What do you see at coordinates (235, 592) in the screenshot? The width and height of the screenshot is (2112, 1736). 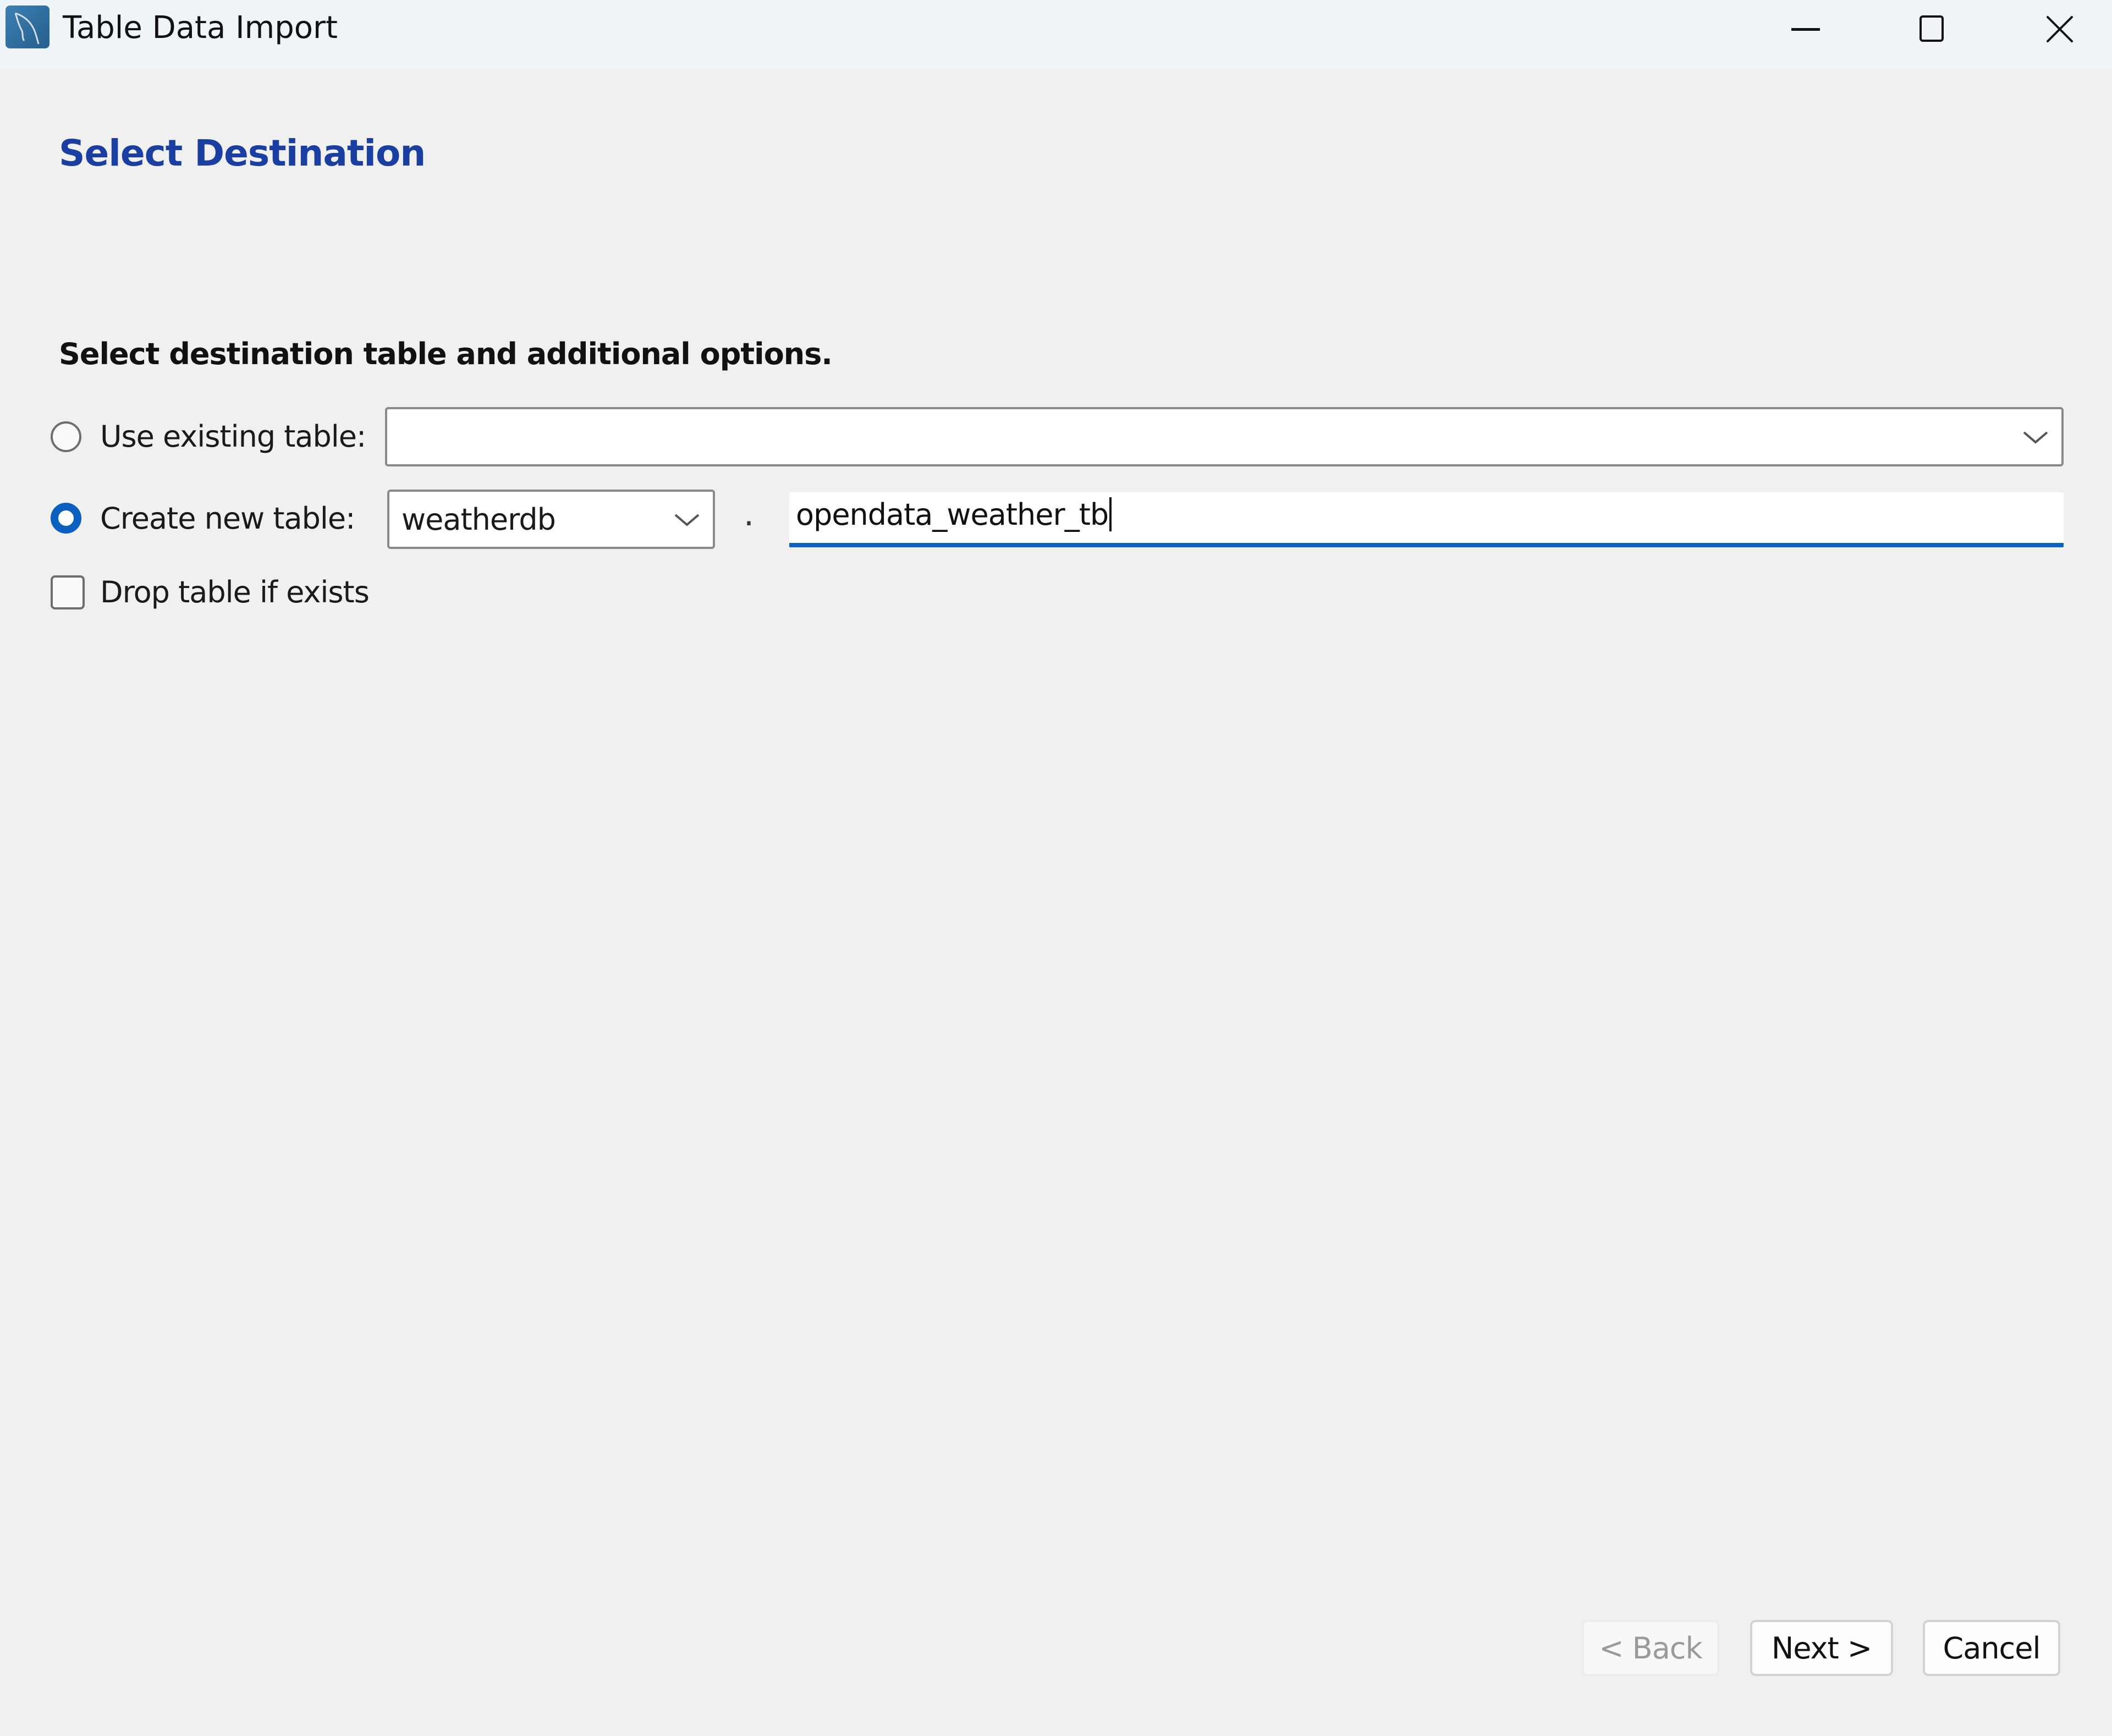 I see `drop-table-label: Drop table if exists` at bounding box center [235, 592].